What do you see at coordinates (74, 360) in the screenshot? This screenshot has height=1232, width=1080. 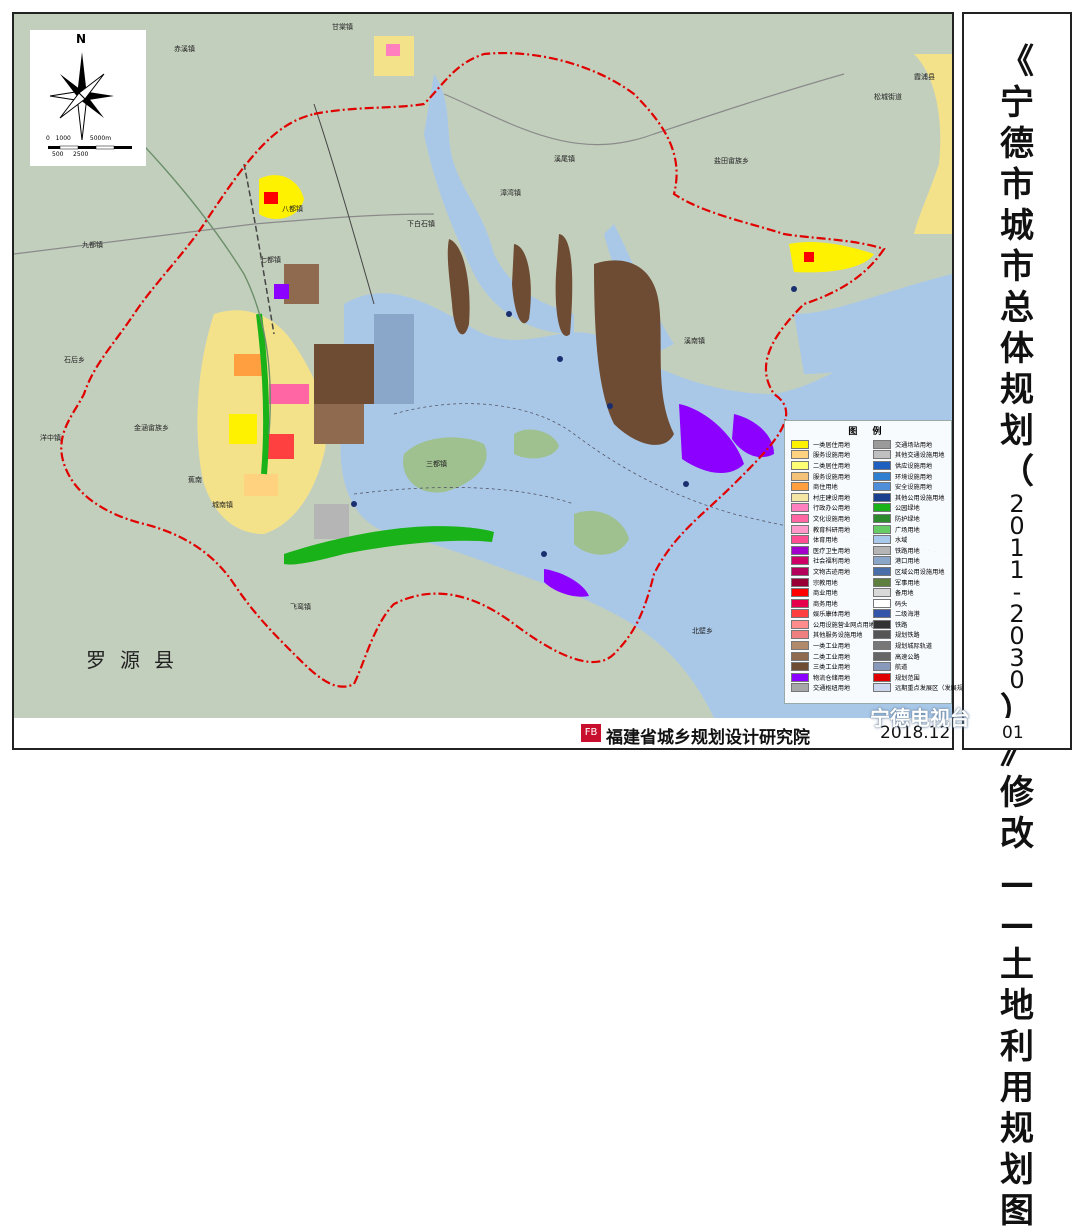 I see `place-label: 石后乡` at bounding box center [74, 360].